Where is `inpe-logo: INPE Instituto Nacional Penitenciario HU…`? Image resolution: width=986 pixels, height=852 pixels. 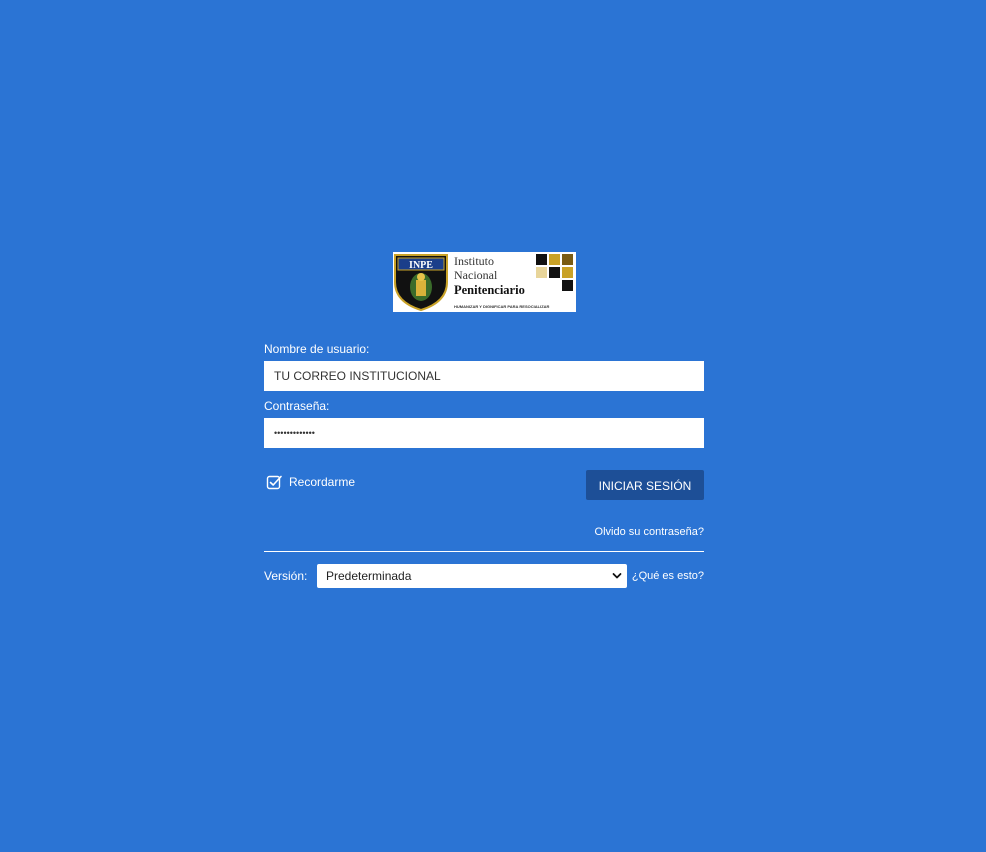
inpe-logo: INPE Instituto Nacional Penitenciario HU… is located at coordinates (484, 282).